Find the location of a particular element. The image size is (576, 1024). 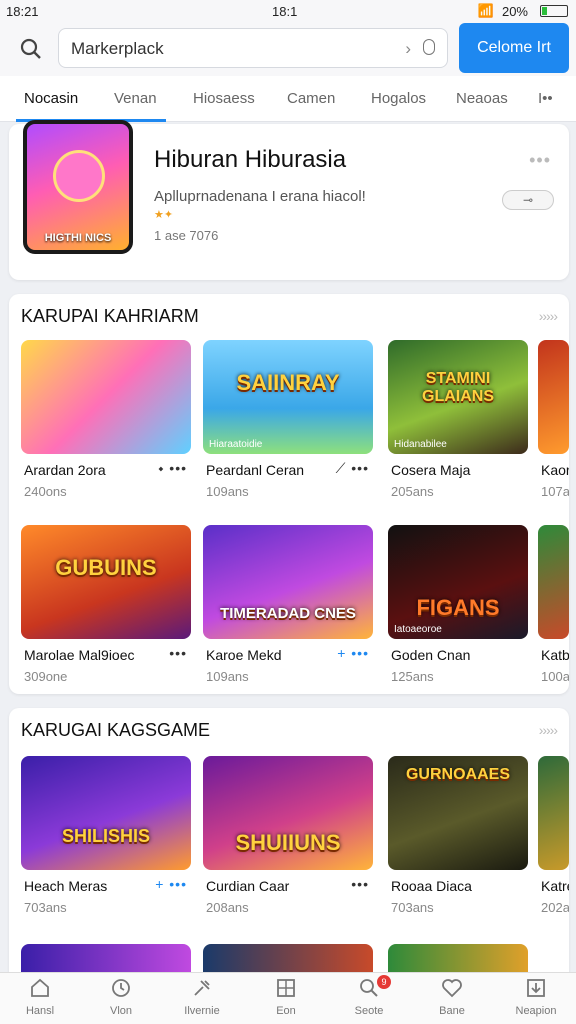

game-name: Karoe Mekd is located at coordinates (244, 655).